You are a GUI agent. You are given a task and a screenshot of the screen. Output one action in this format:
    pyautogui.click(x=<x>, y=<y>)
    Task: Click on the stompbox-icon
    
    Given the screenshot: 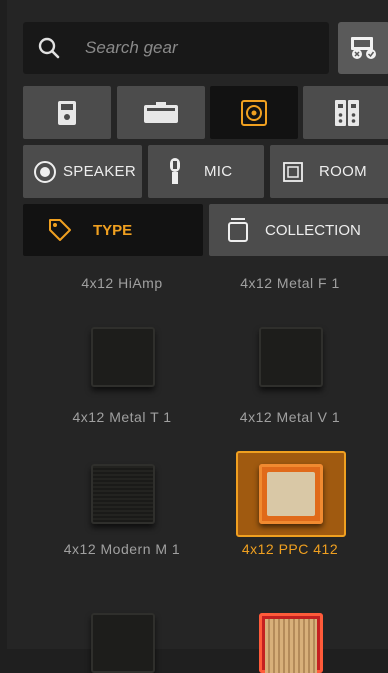 What is the action you would take?
    pyautogui.click(x=67, y=112)
    